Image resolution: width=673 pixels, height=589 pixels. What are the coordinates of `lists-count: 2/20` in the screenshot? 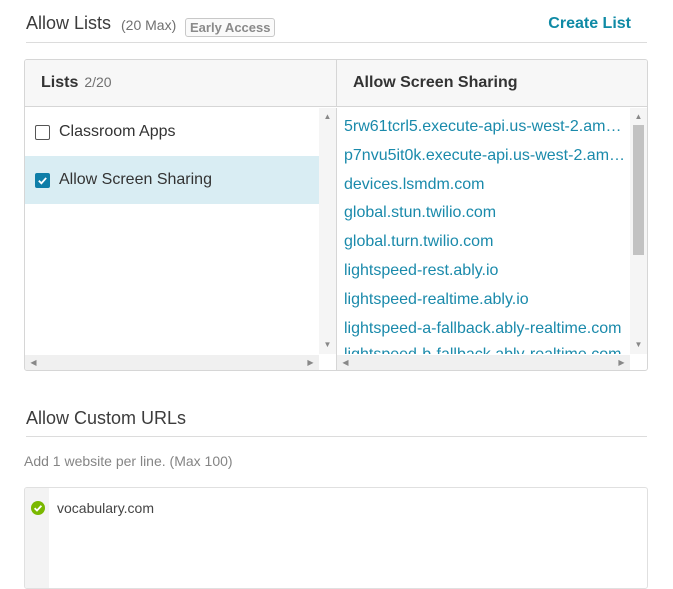 It's located at (98, 82).